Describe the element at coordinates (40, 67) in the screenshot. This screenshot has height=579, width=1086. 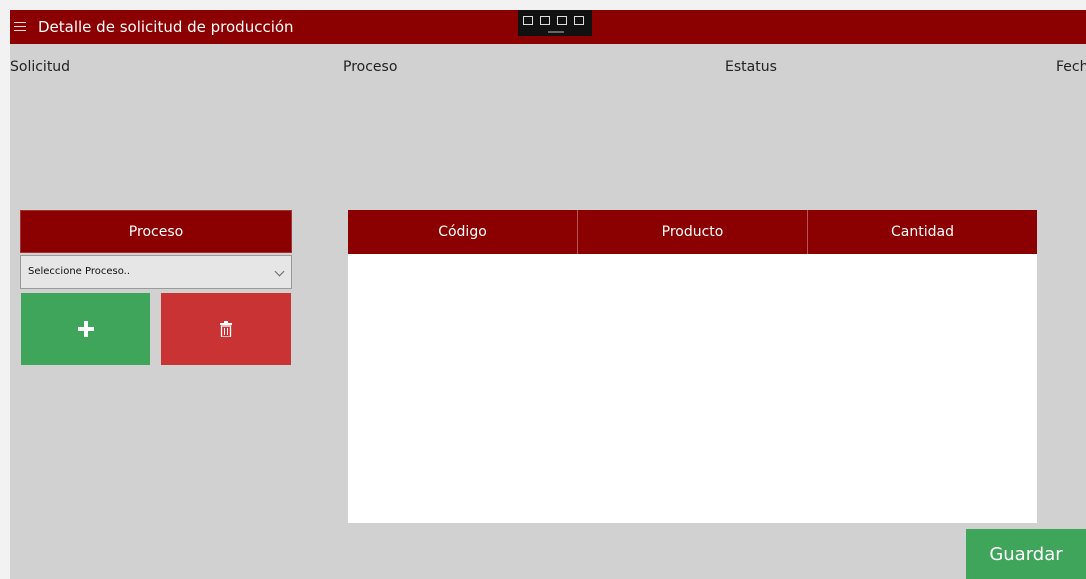
I see `solicitud-label: Solicitud` at that location.